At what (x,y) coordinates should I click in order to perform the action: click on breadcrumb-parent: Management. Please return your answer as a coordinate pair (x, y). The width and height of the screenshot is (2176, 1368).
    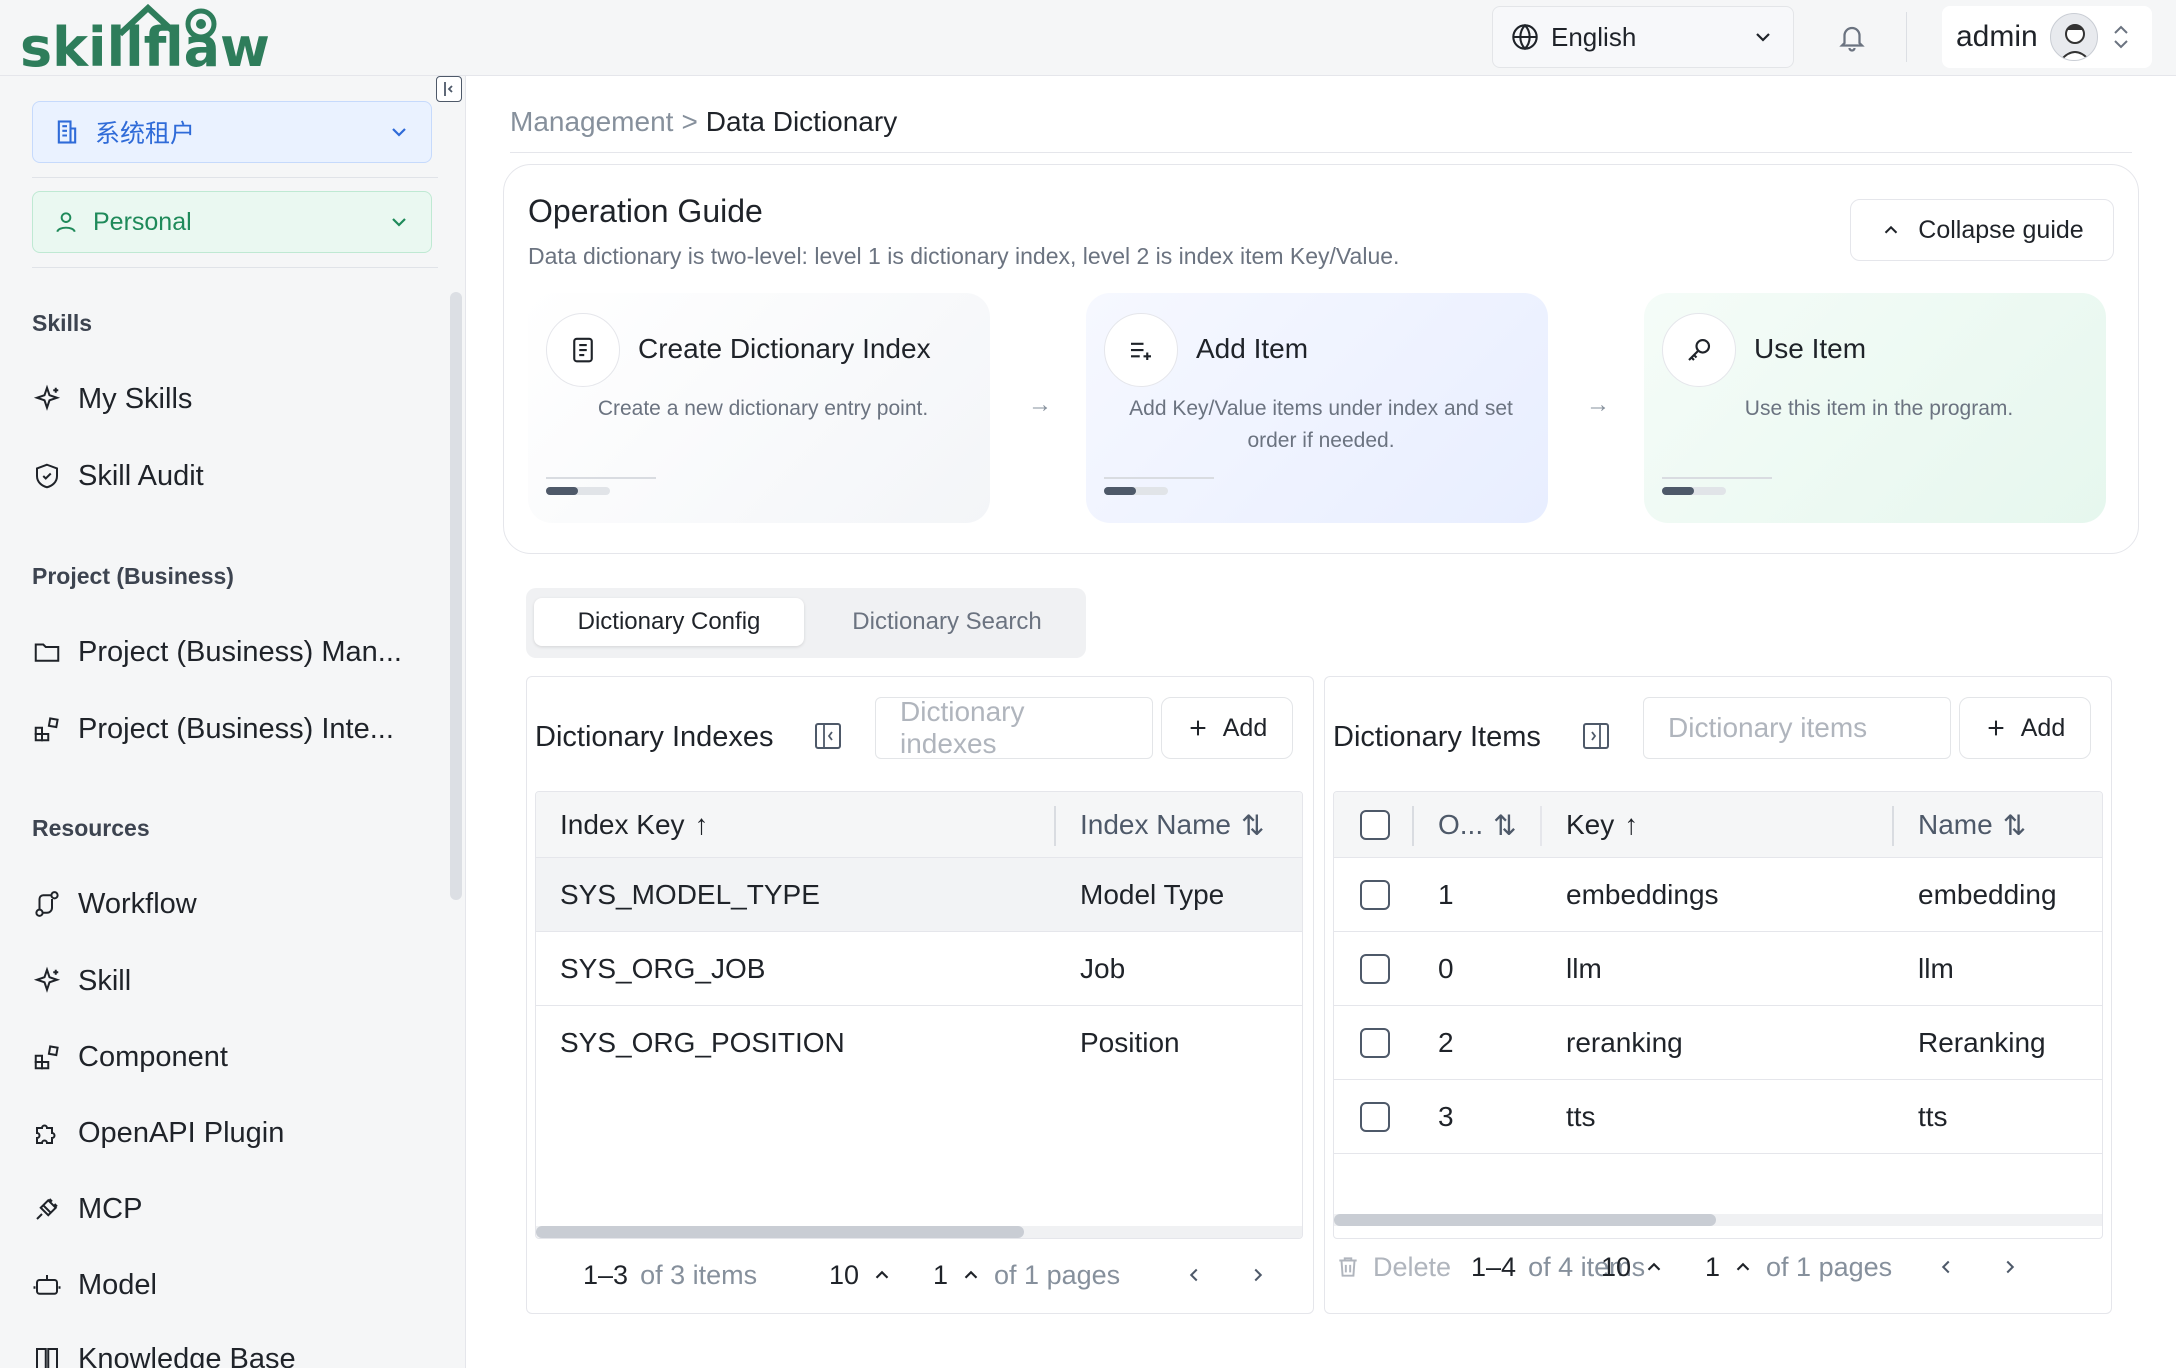
    Looking at the image, I should click on (591, 122).